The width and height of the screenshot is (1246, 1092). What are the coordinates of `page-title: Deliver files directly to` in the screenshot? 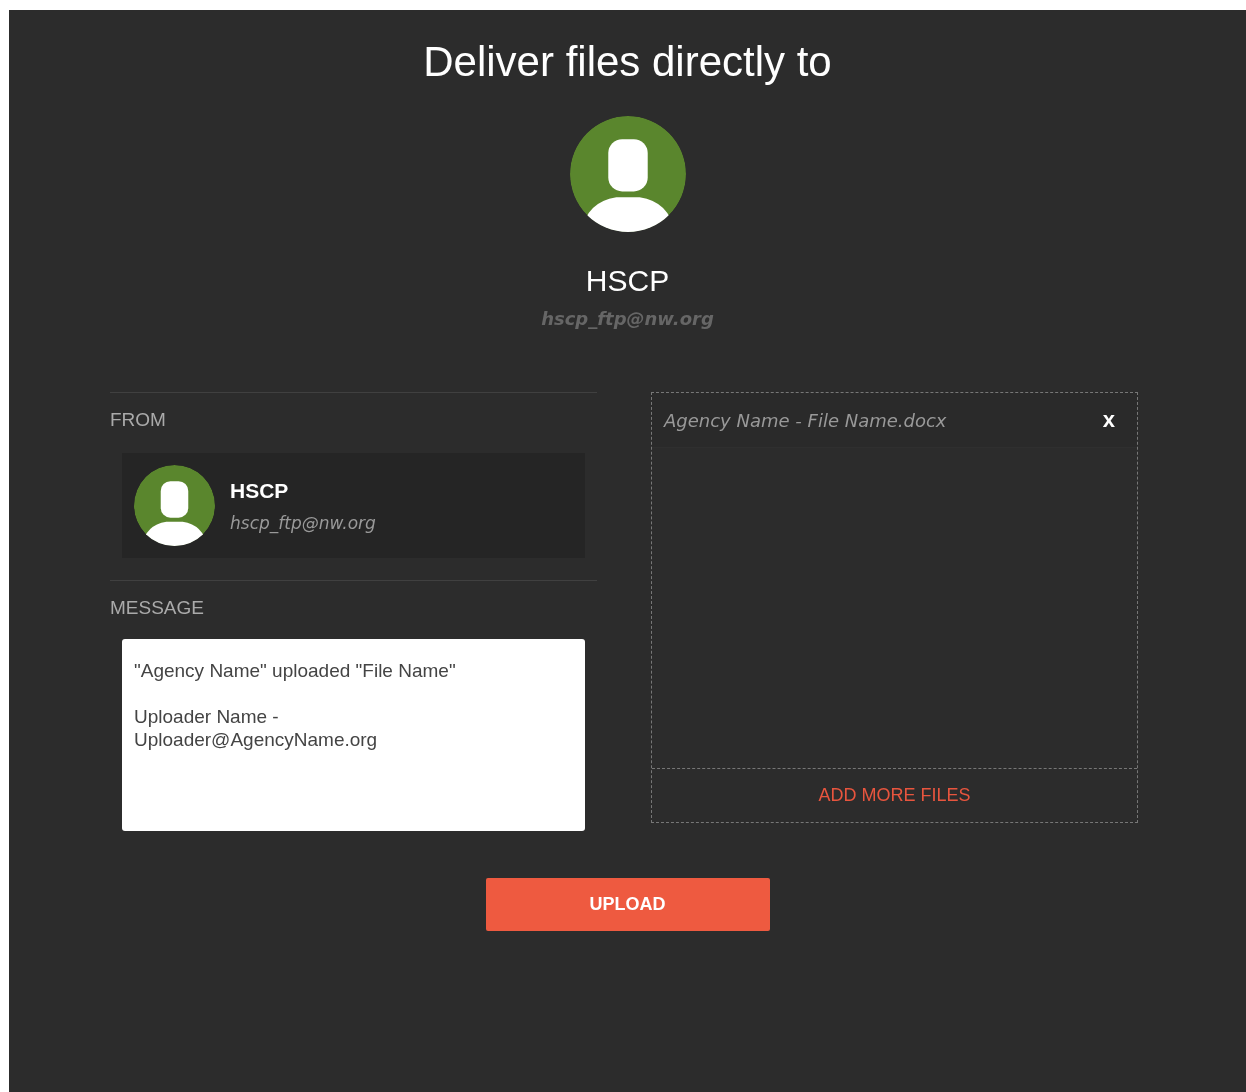 It's located at (627, 62).